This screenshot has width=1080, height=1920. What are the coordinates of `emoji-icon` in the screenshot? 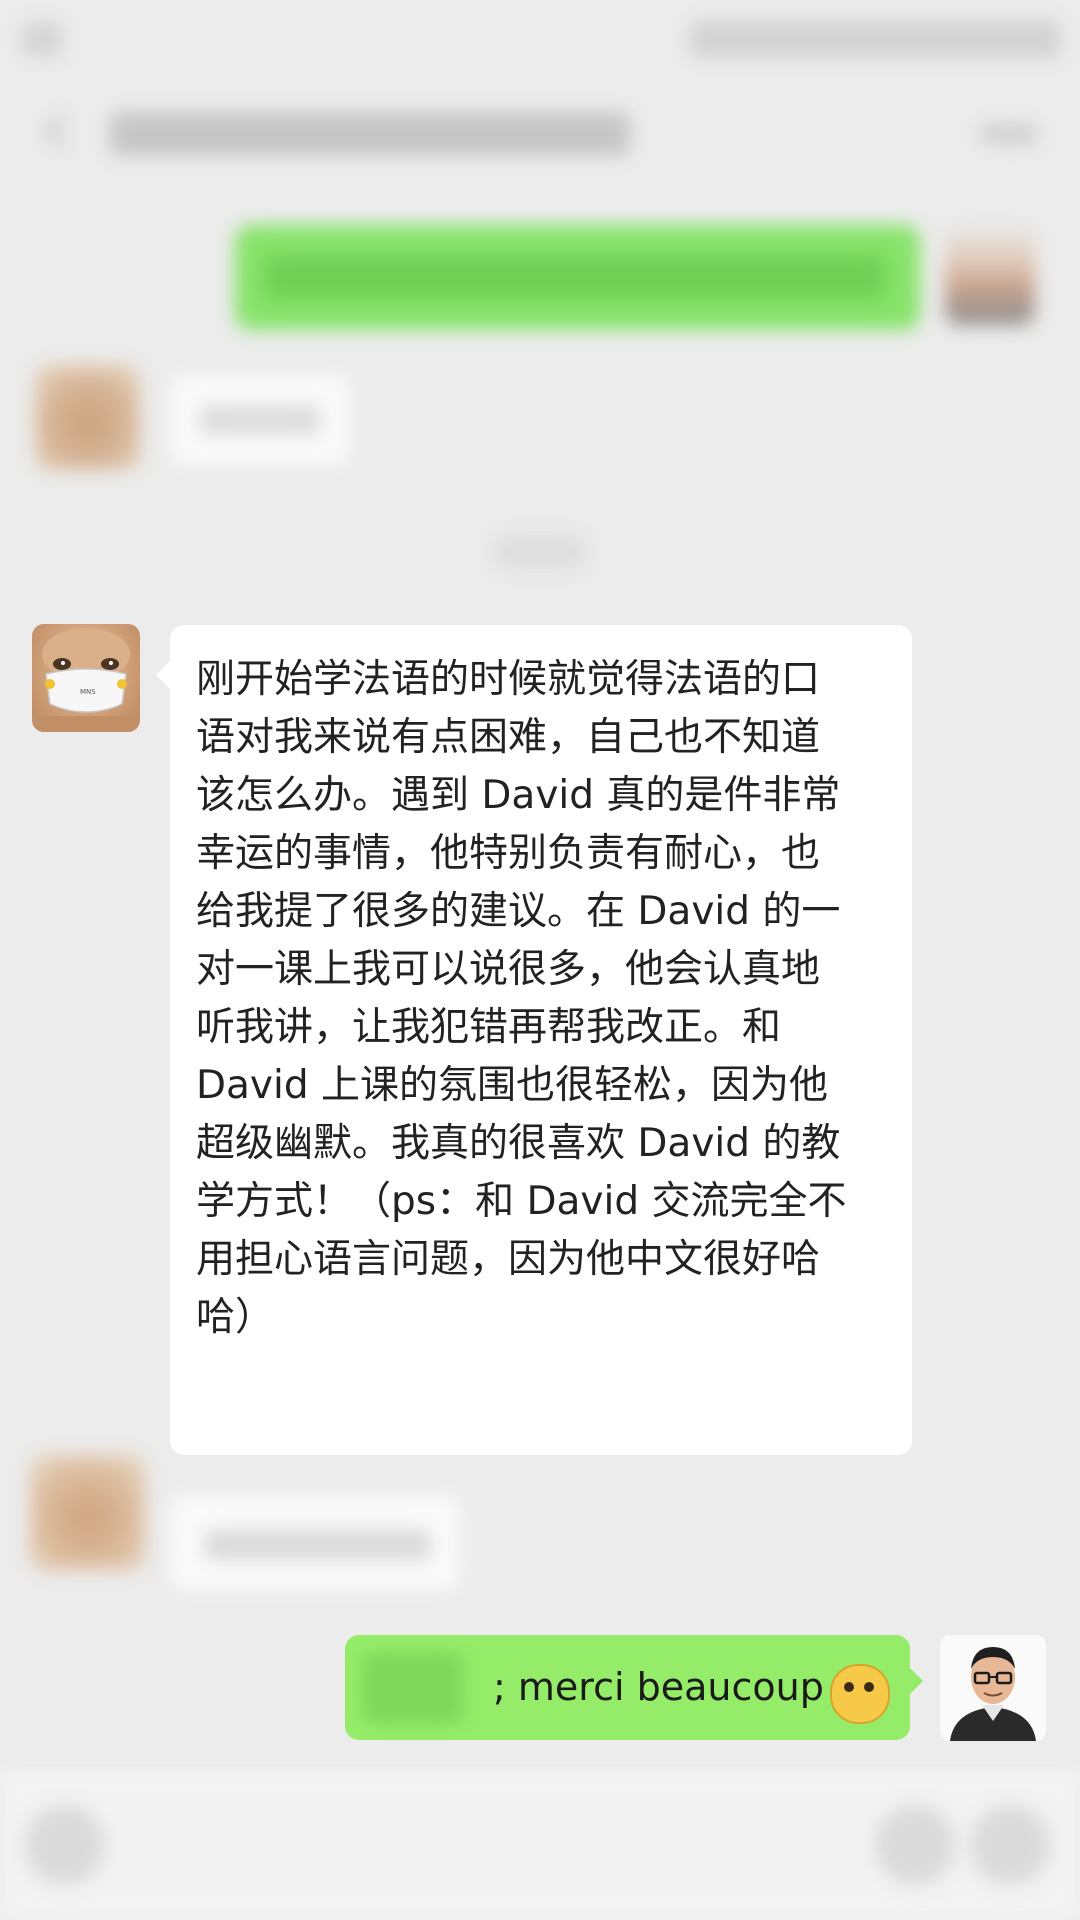 It's located at (915, 1845).